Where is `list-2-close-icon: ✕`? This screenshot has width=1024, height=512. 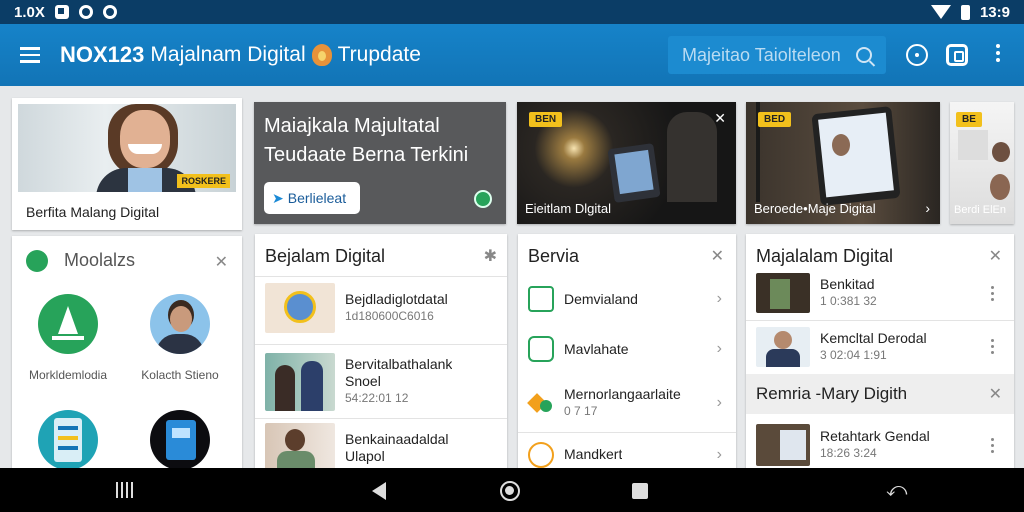 list-2-close-icon: ✕ is located at coordinates (717, 256).